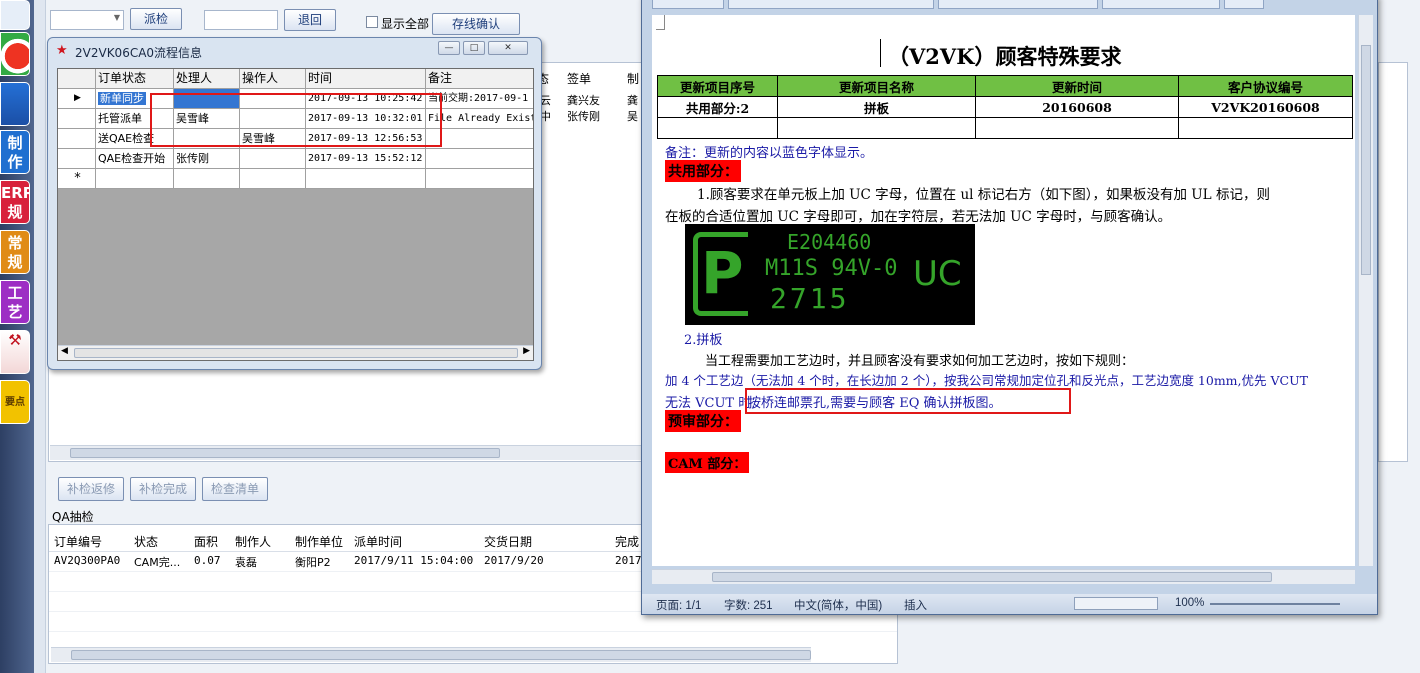 The height and width of the screenshot is (673, 1420). Describe the element at coordinates (479, 119) in the screenshot. I see `grid-cell: File Already Exist` at that location.